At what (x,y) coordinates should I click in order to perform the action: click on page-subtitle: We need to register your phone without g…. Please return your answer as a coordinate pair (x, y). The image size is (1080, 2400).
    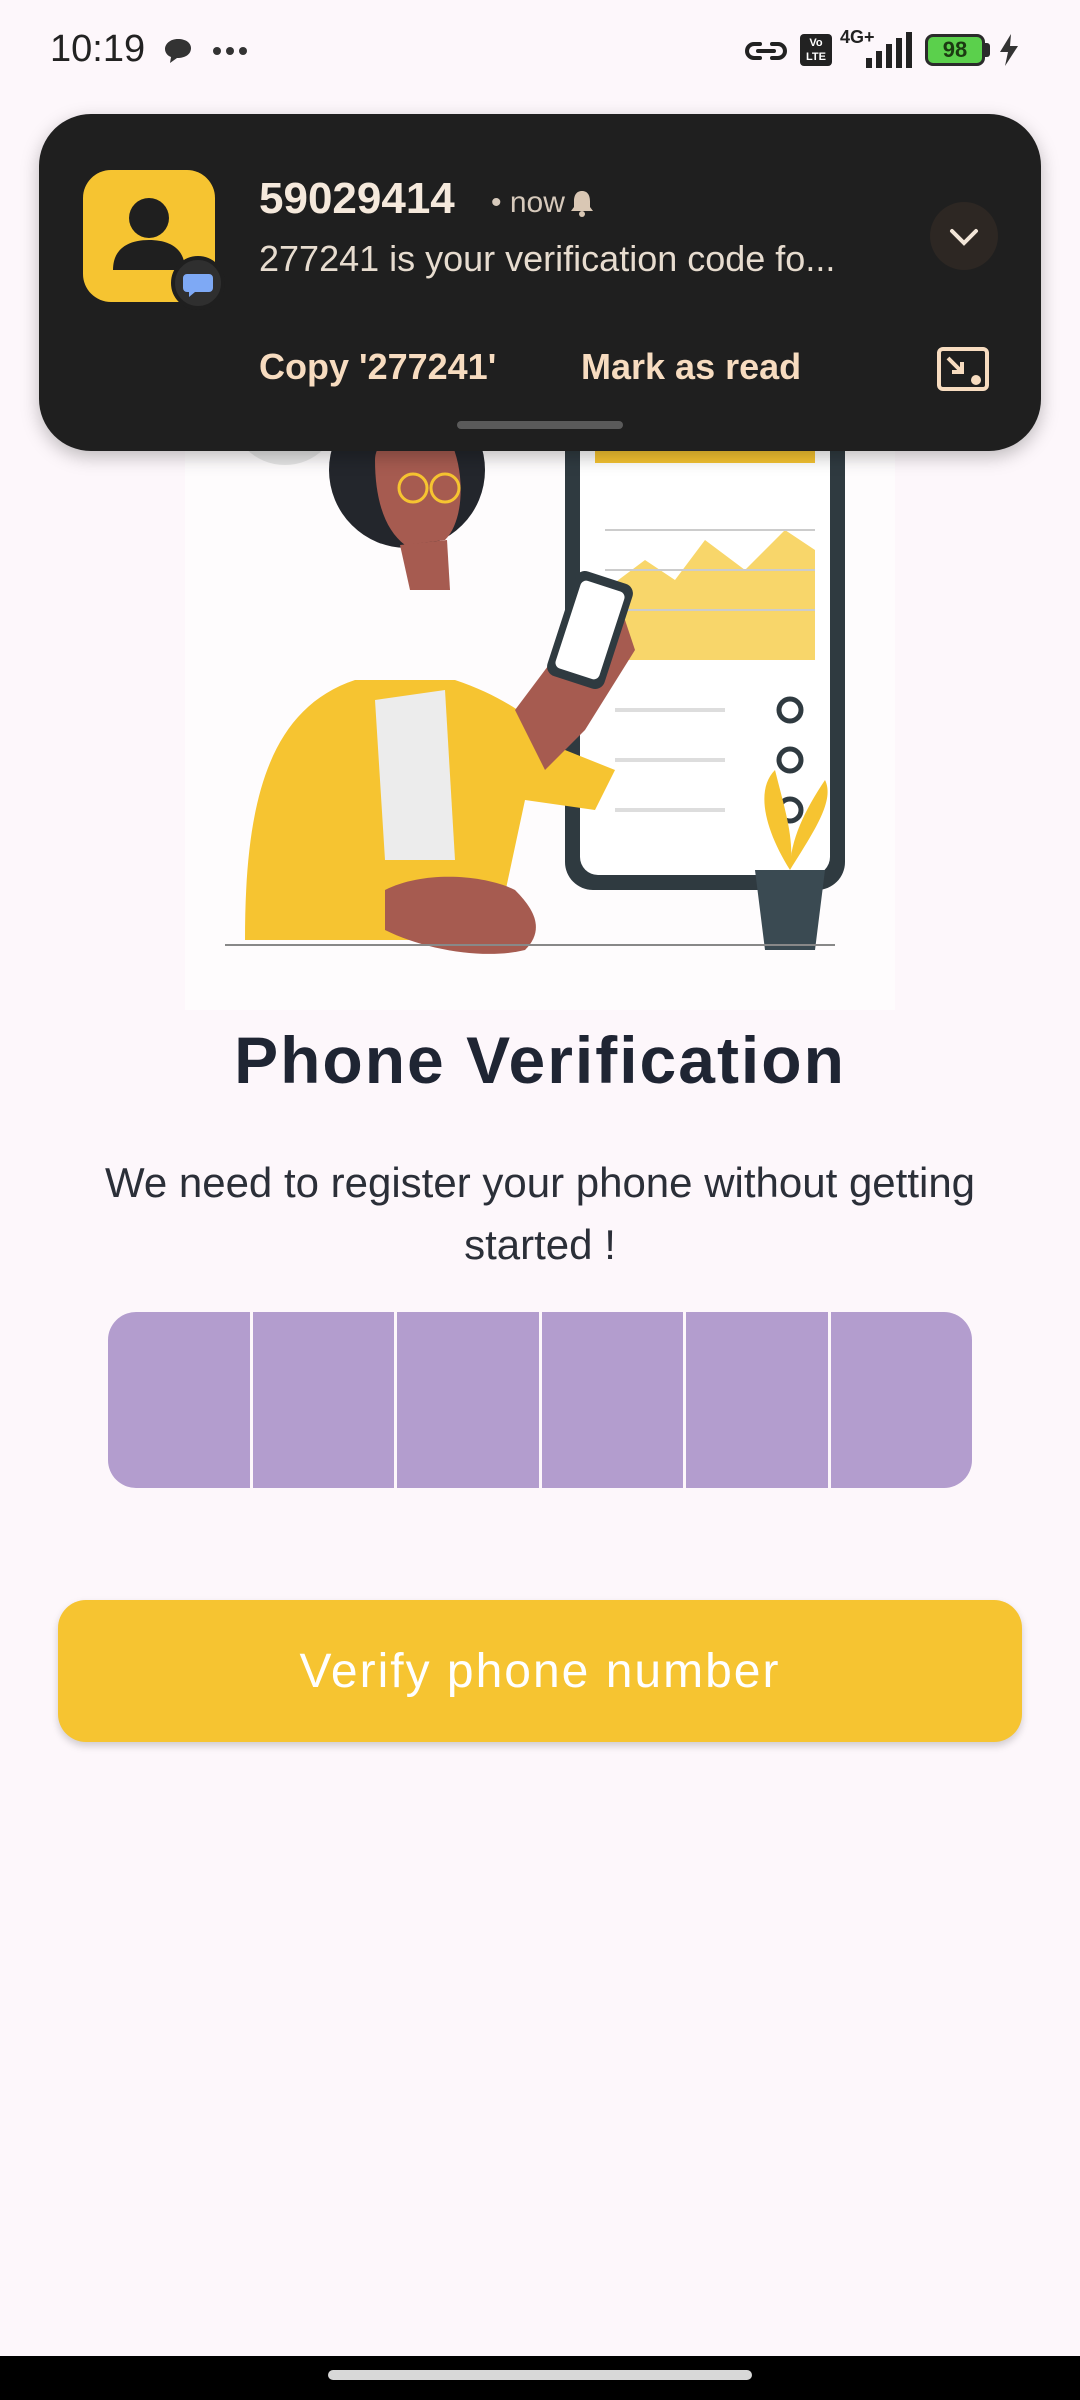
    Looking at the image, I should click on (540, 1213).